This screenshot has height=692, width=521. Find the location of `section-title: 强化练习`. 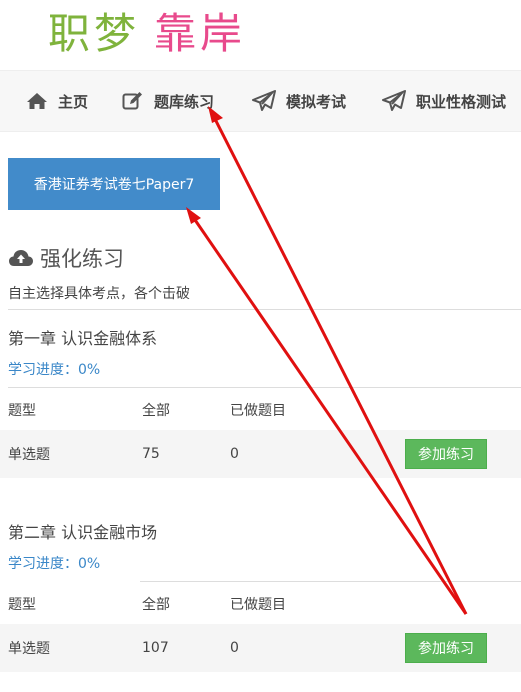

section-title: 强化练习 is located at coordinates (82, 259).